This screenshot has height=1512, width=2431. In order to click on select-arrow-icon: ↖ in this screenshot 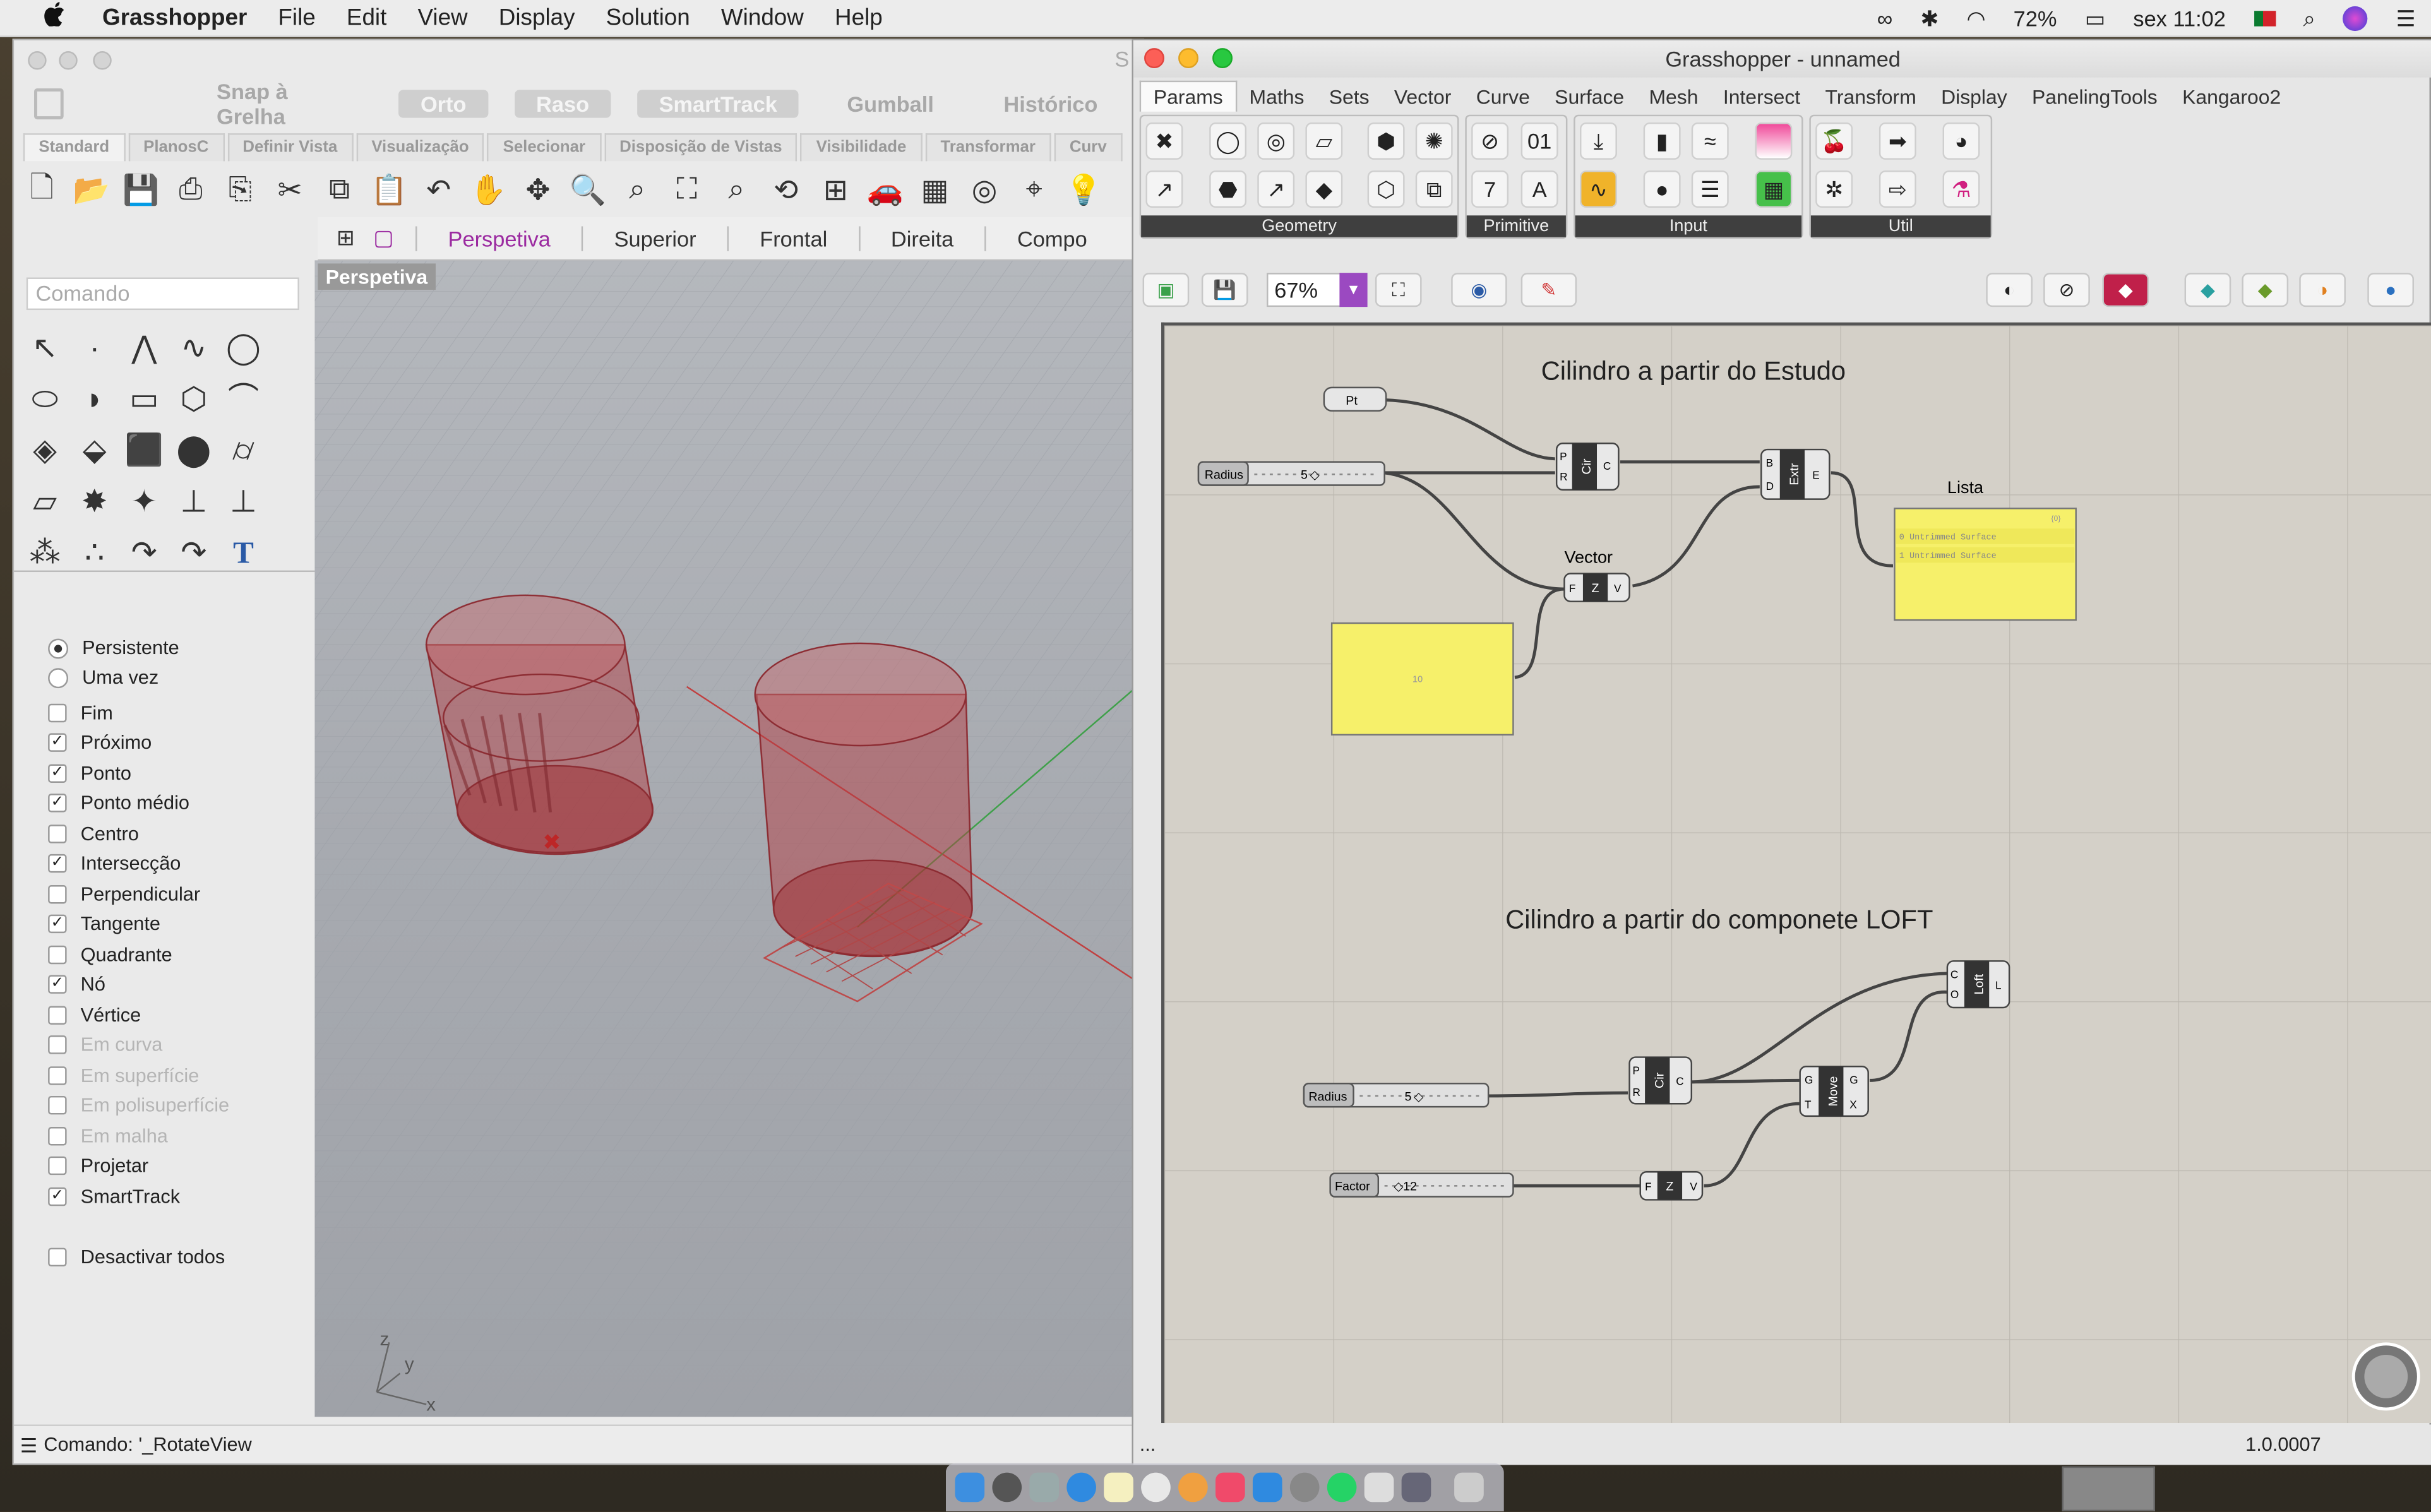, I will do `click(45, 349)`.